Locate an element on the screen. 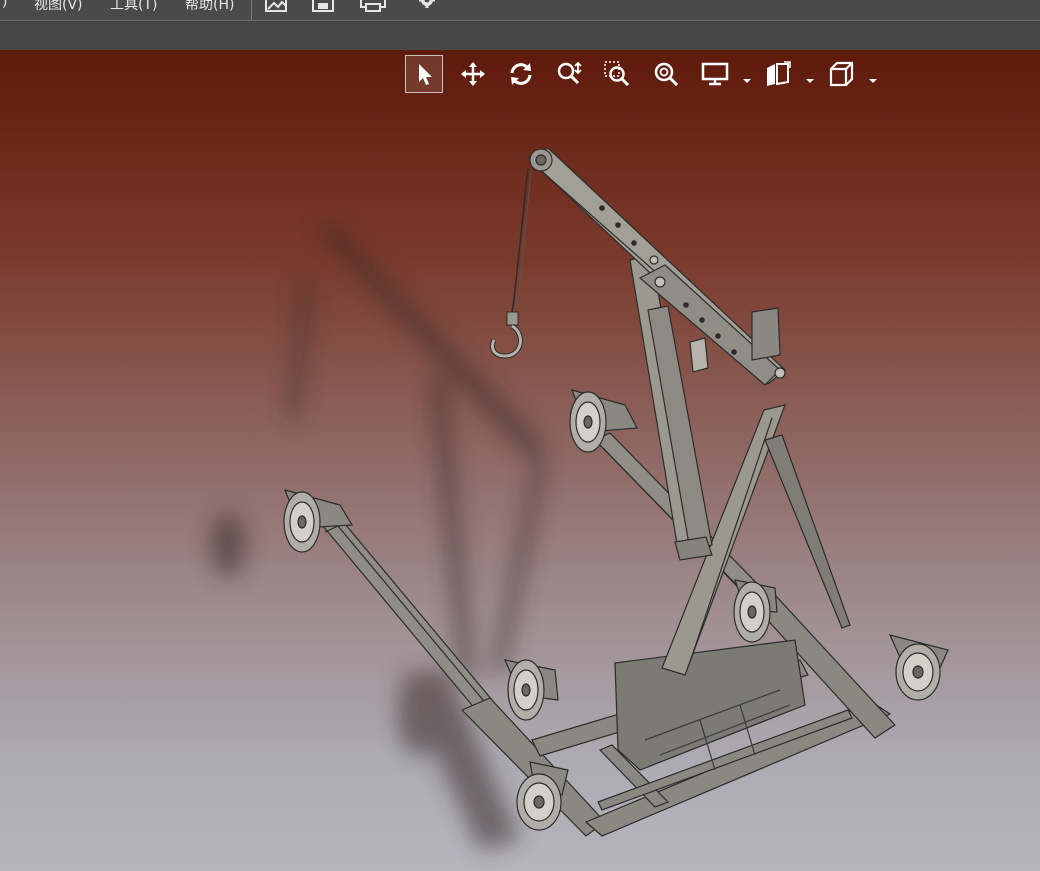  standard-view-dropdown-icon is located at coordinates (873, 78).